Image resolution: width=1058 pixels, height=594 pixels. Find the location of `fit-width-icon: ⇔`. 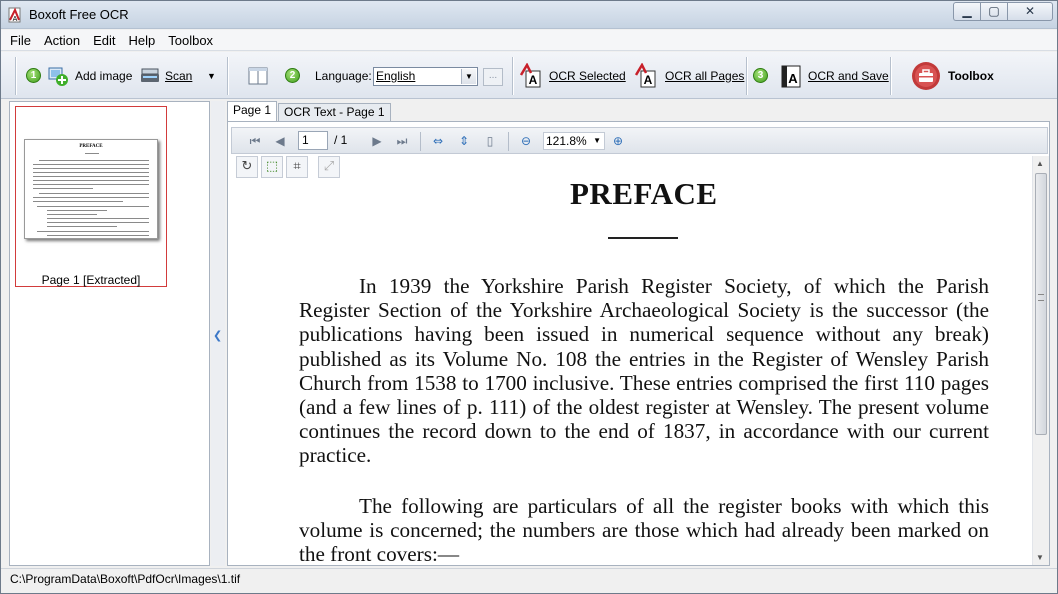

fit-width-icon: ⇔ is located at coordinates (438, 141).